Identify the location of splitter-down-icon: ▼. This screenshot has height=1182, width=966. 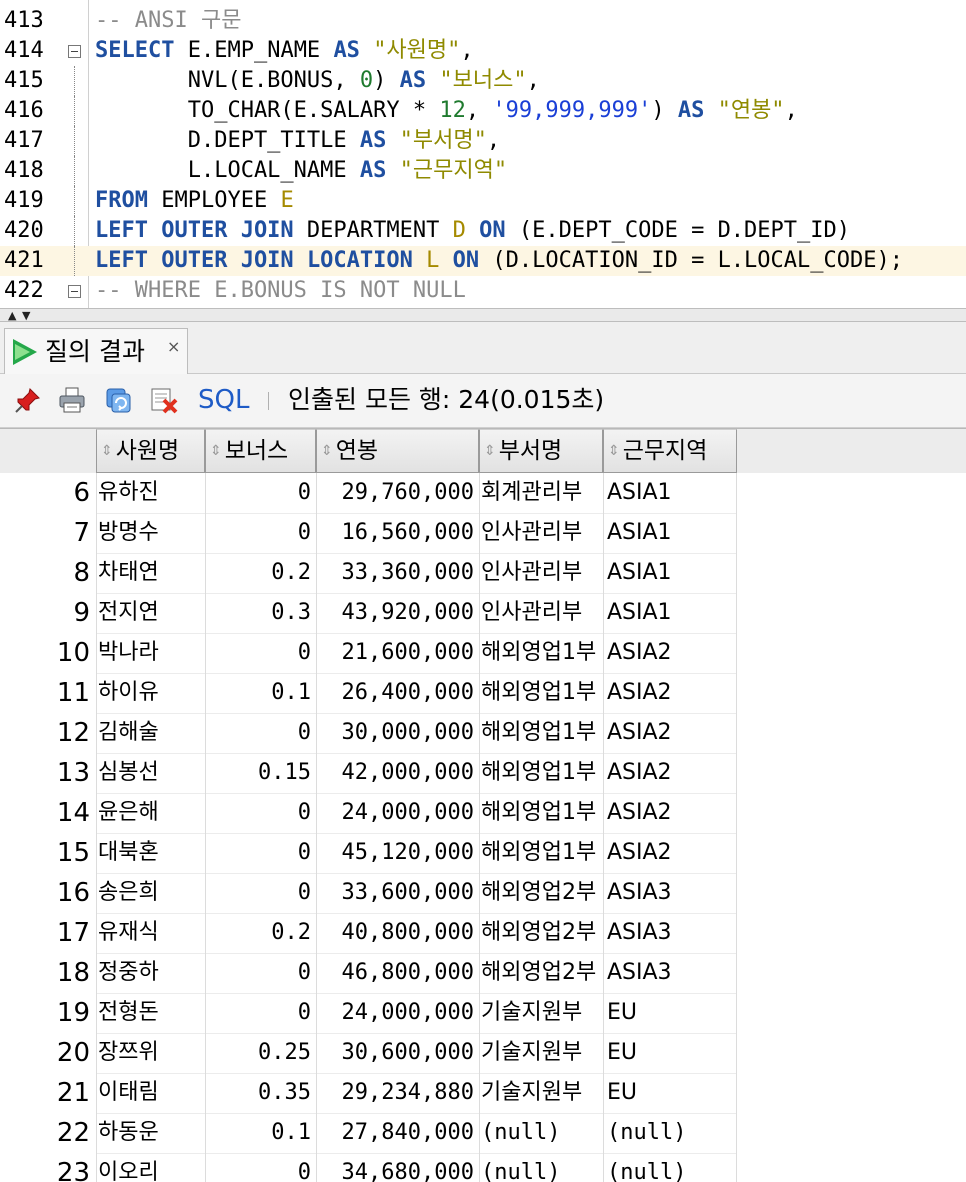
(26, 315).